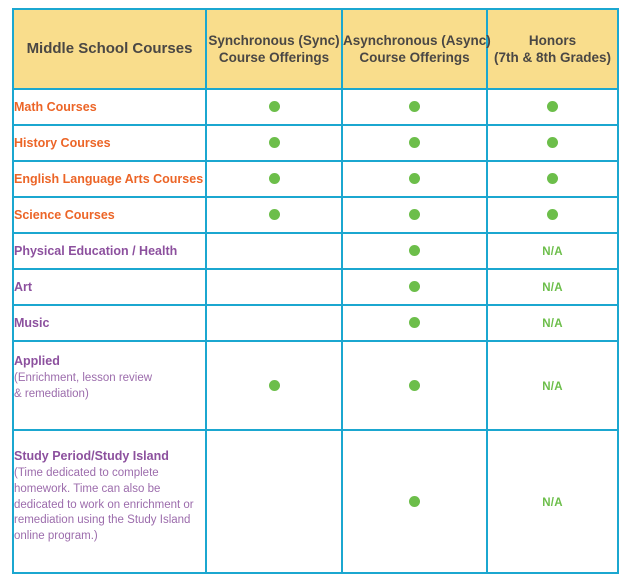 Image resolution: width=629 pixels, height=574 pixels. I want to click on course-label-cell: Science Courses, so click(109, 215).